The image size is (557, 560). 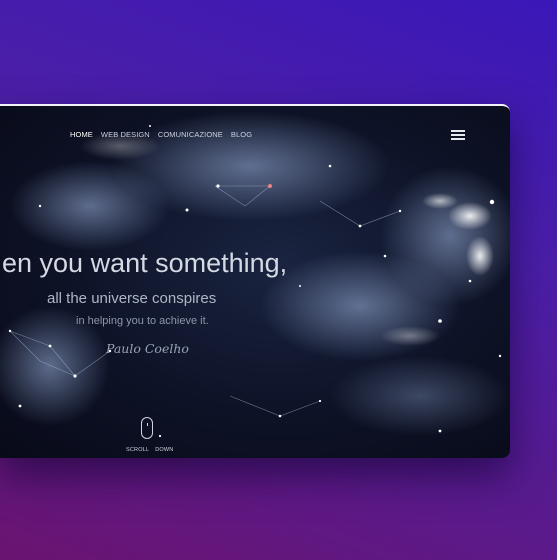 What do you see at coordinates (164, 450) in the screenshot?
I see `scroll-label-part-2: DOWN` at bounding box center [164, 450].